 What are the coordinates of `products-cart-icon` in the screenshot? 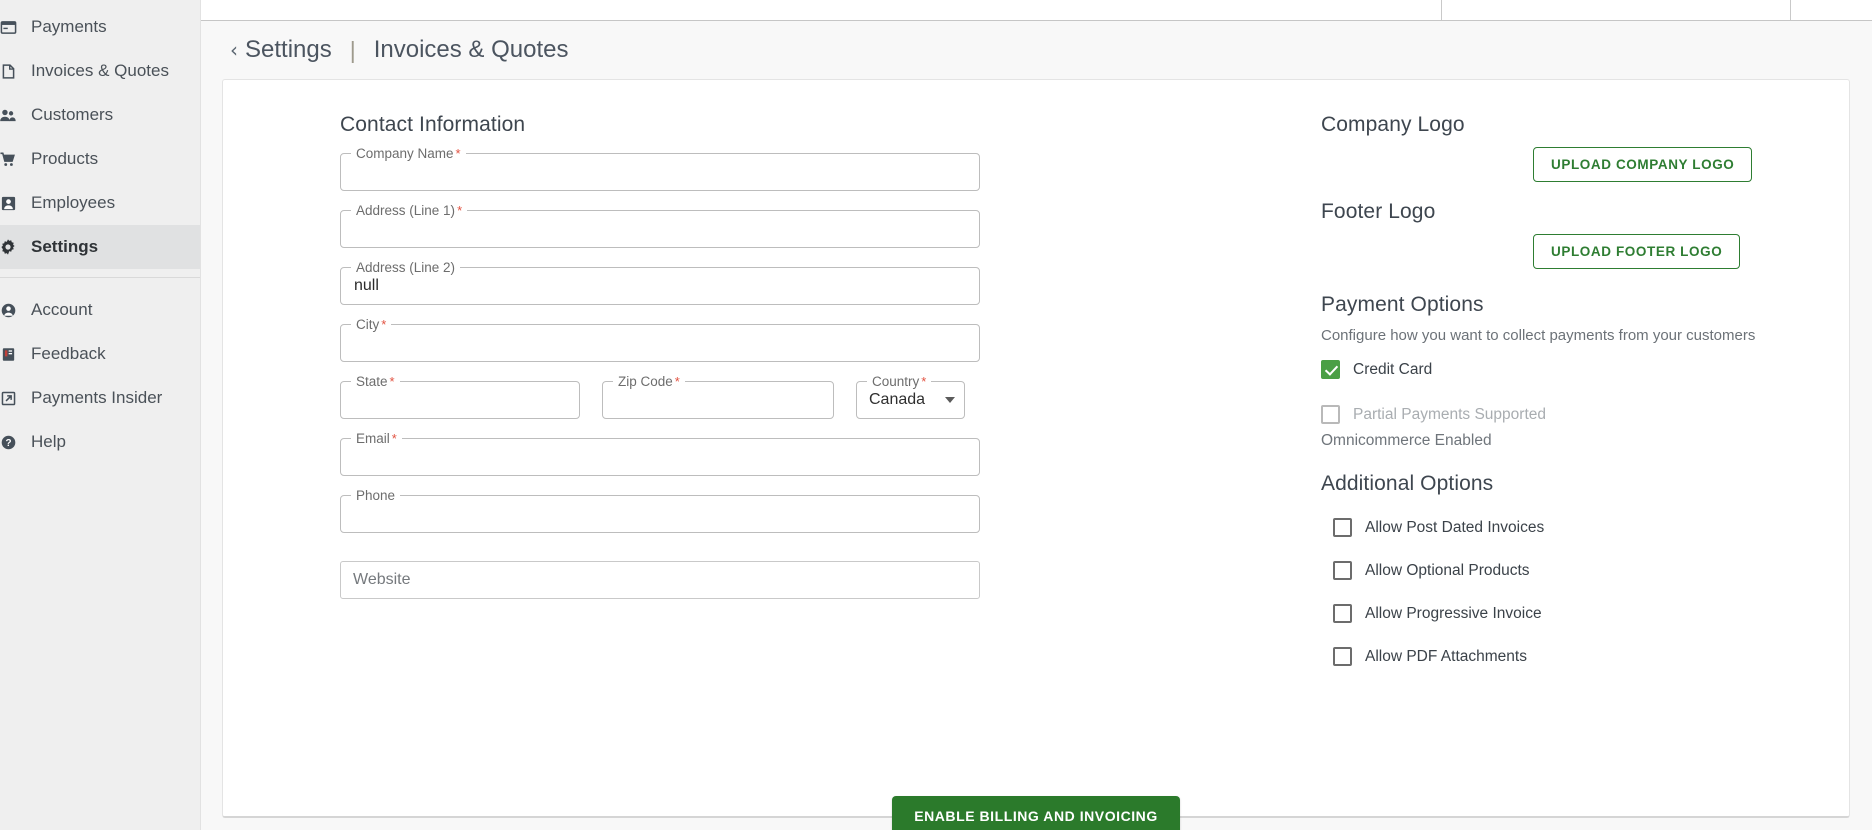 It's located at (11, 159).